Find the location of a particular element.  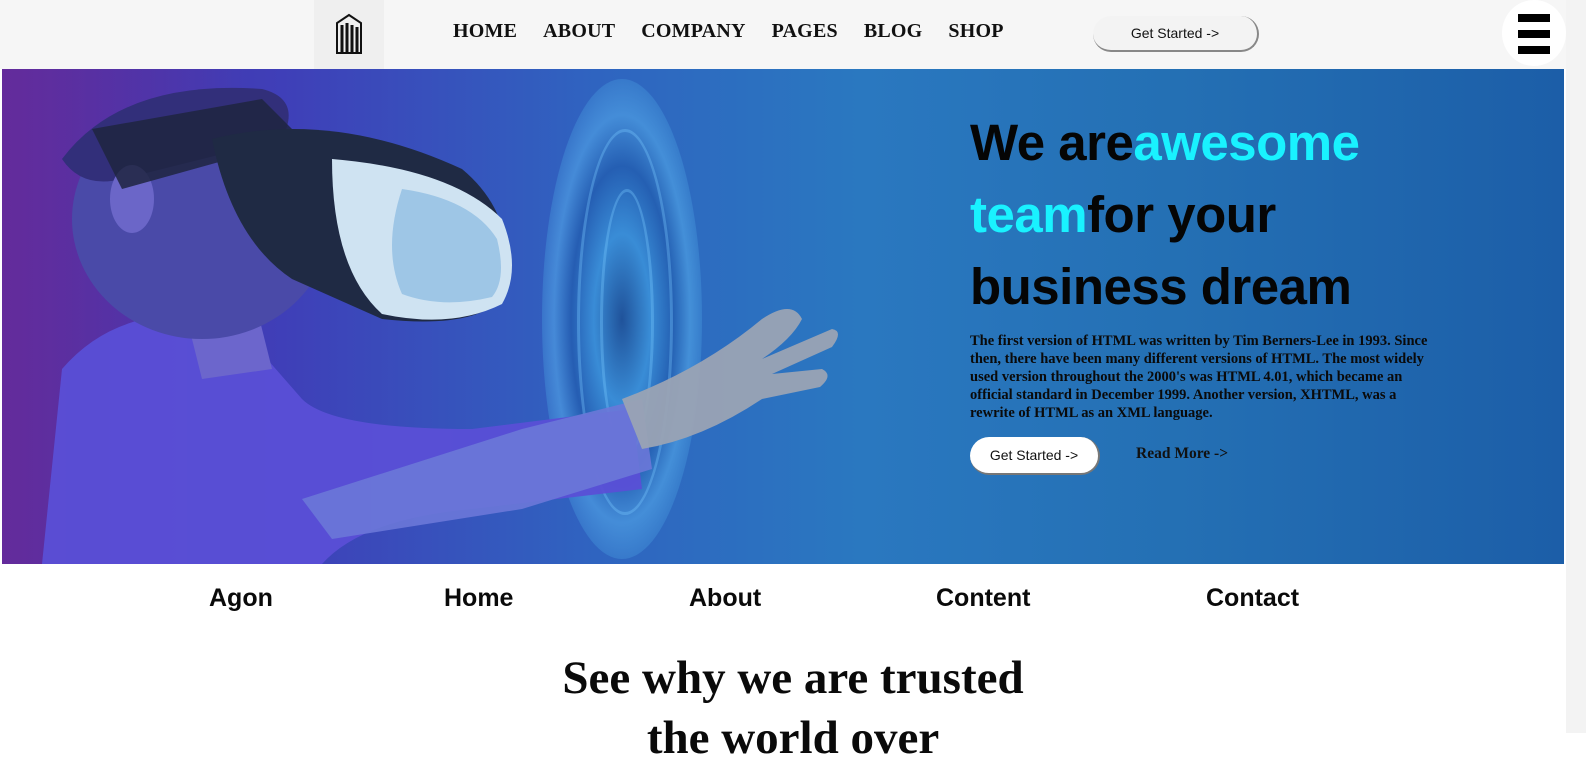

hero-title-part: We are is located at coordinates (1052, 142).